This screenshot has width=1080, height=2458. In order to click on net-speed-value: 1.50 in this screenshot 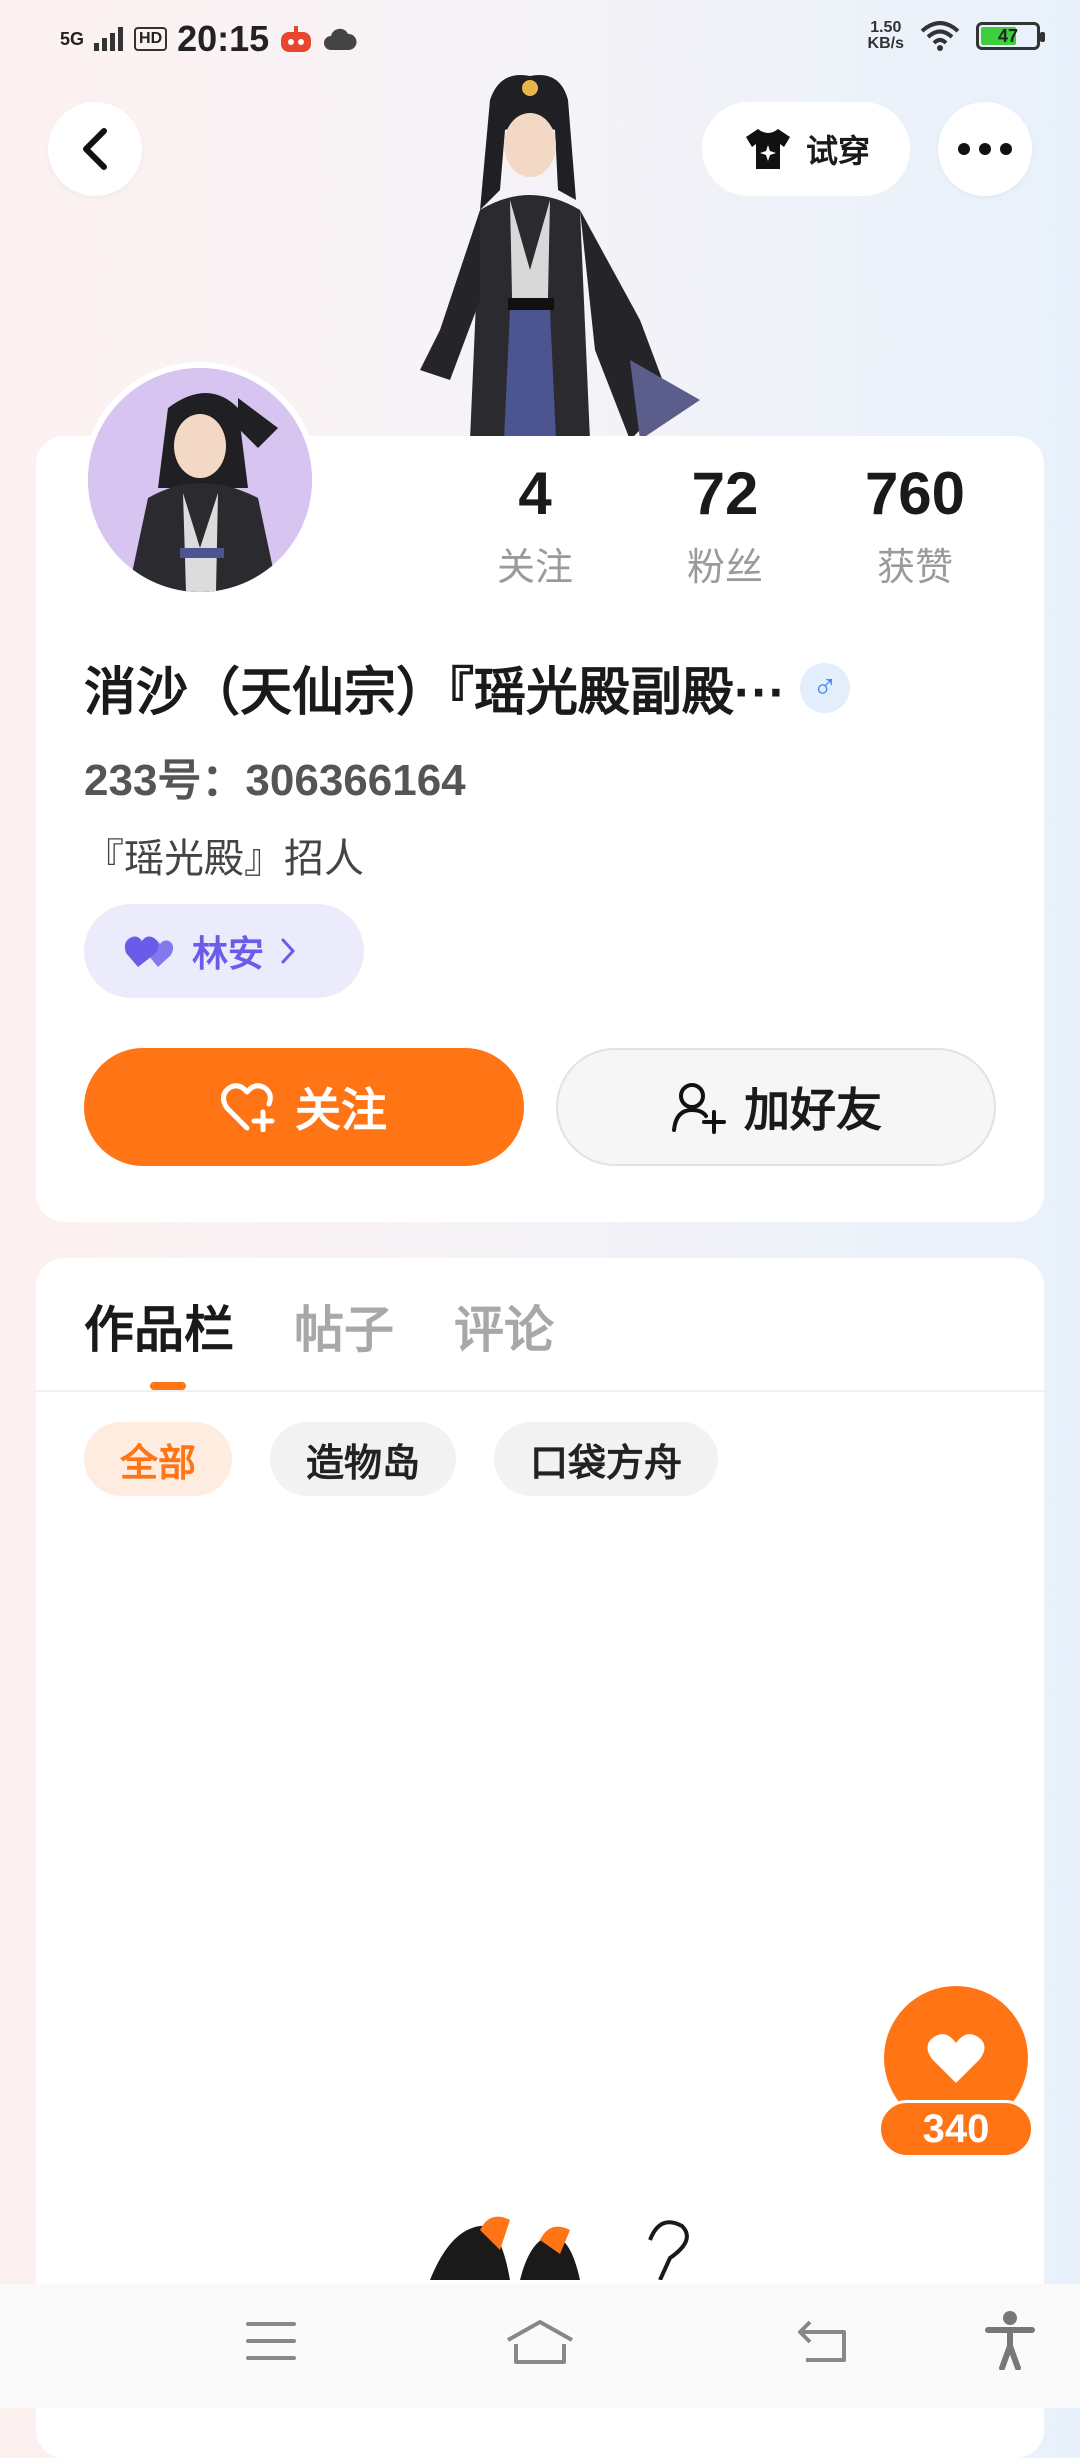, I will do `click(886, 27)`.